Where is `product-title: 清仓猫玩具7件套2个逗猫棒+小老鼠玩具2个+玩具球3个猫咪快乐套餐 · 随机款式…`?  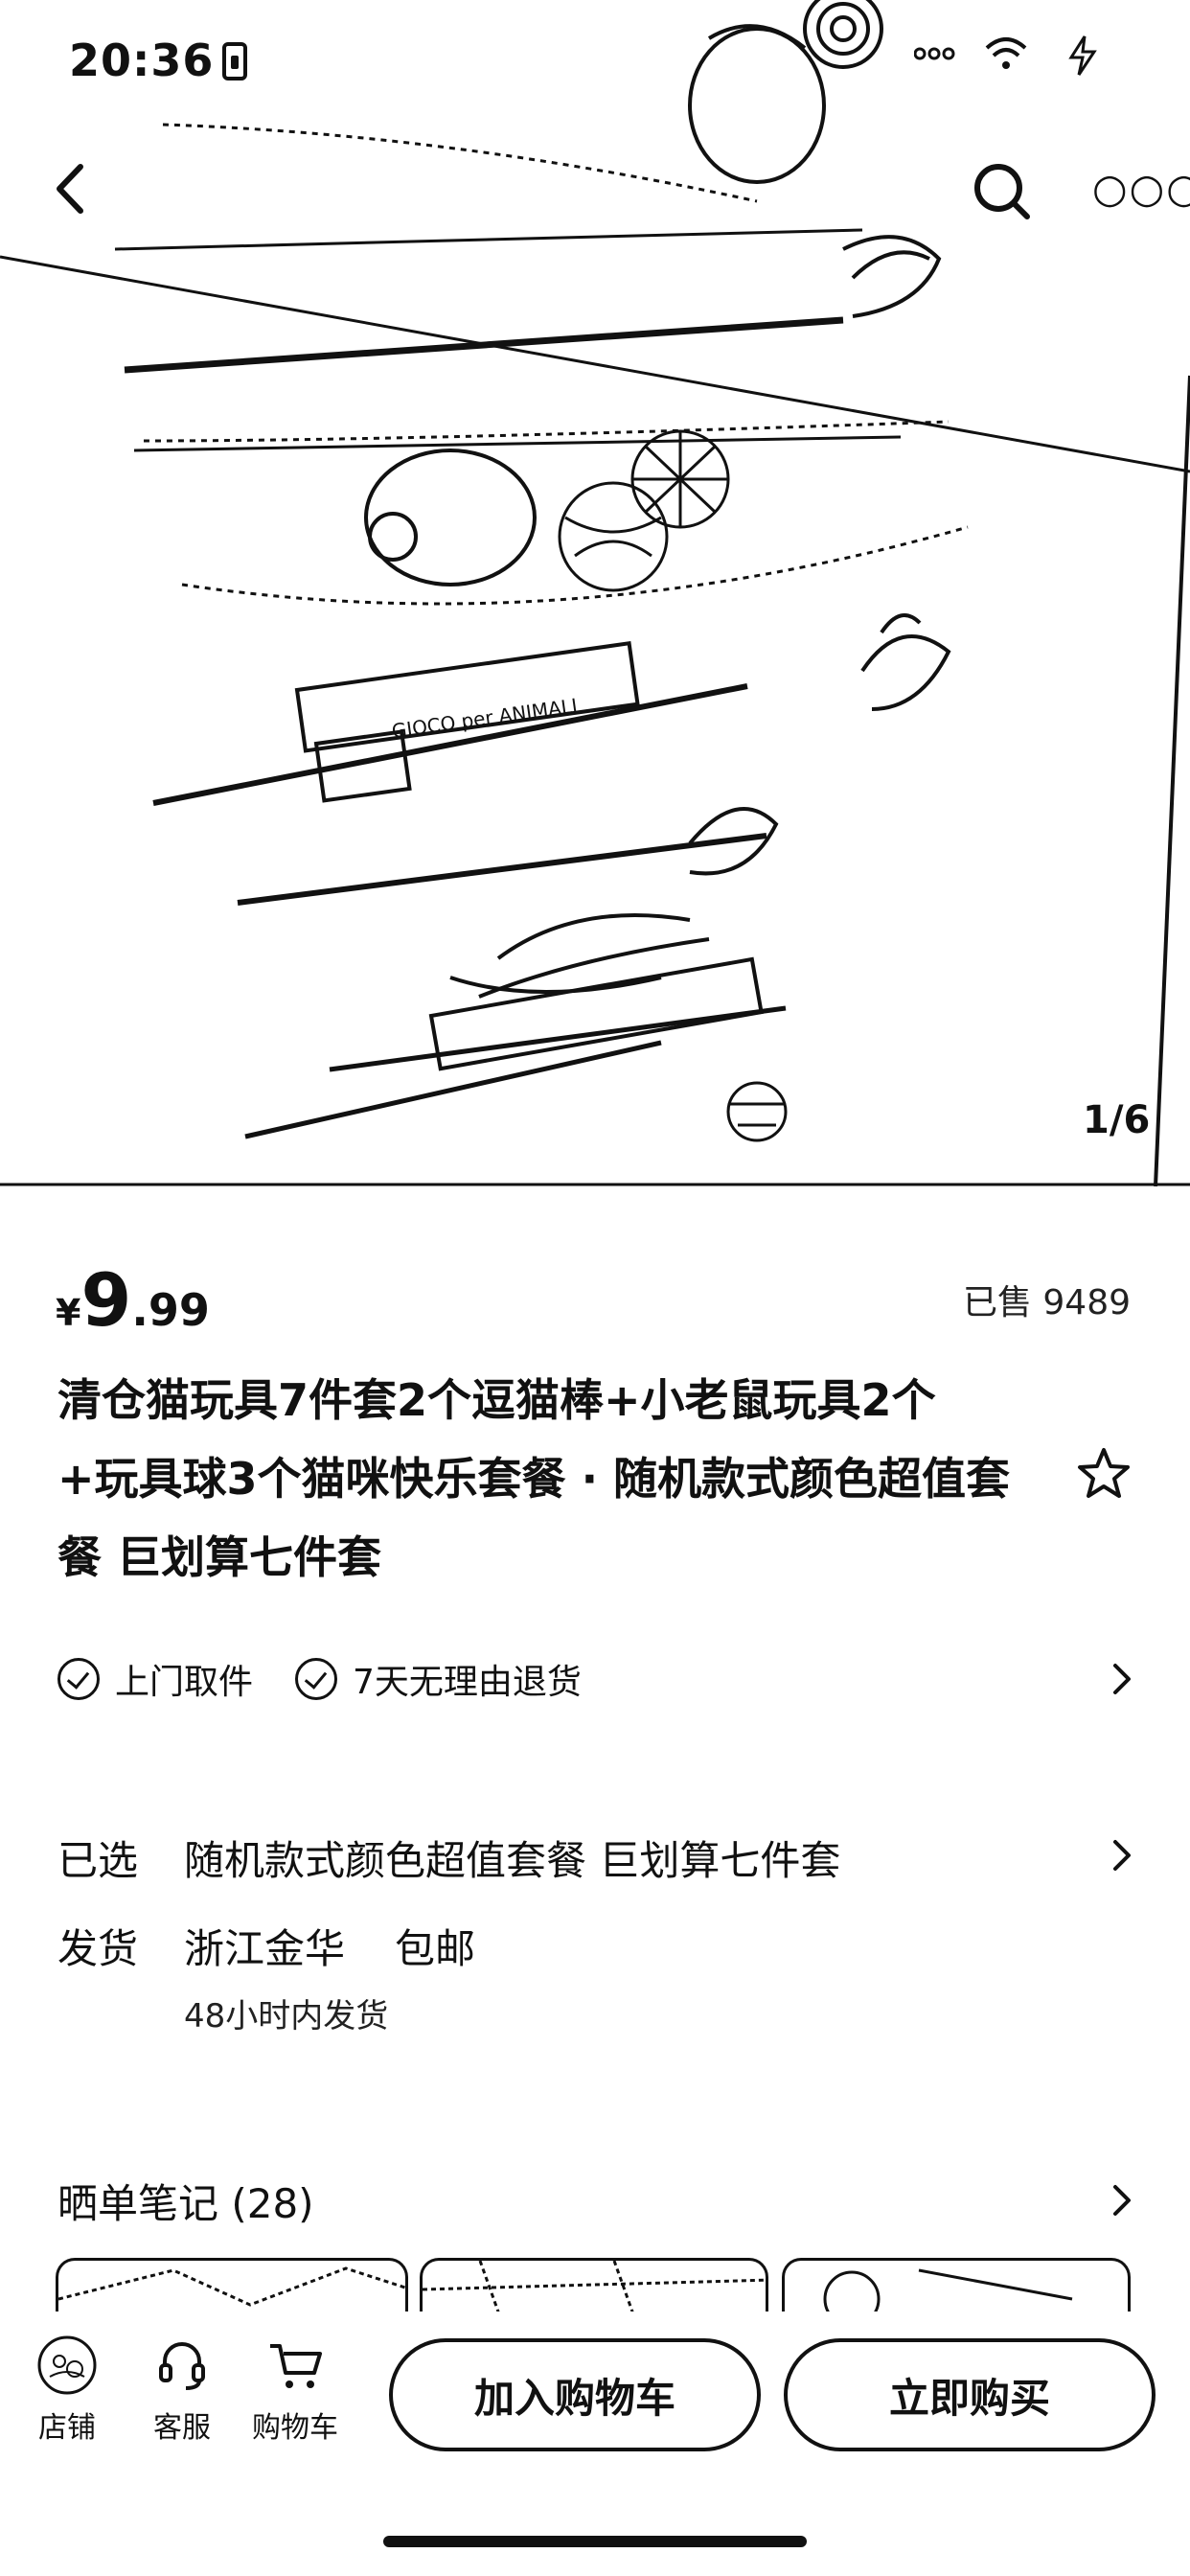
product-title: 清仓猫玩具7件套2个逗猫棒+小老鼠玩具2个+玩具球3个猫咪快乐套餐 · 随机款式… is located at coordinates (534, 1479).